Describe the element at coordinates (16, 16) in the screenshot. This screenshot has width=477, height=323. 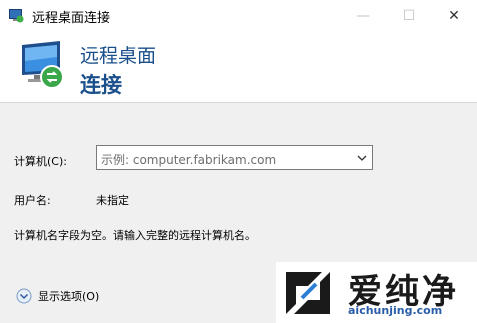
I see `remote-desktop-icon` at that location.